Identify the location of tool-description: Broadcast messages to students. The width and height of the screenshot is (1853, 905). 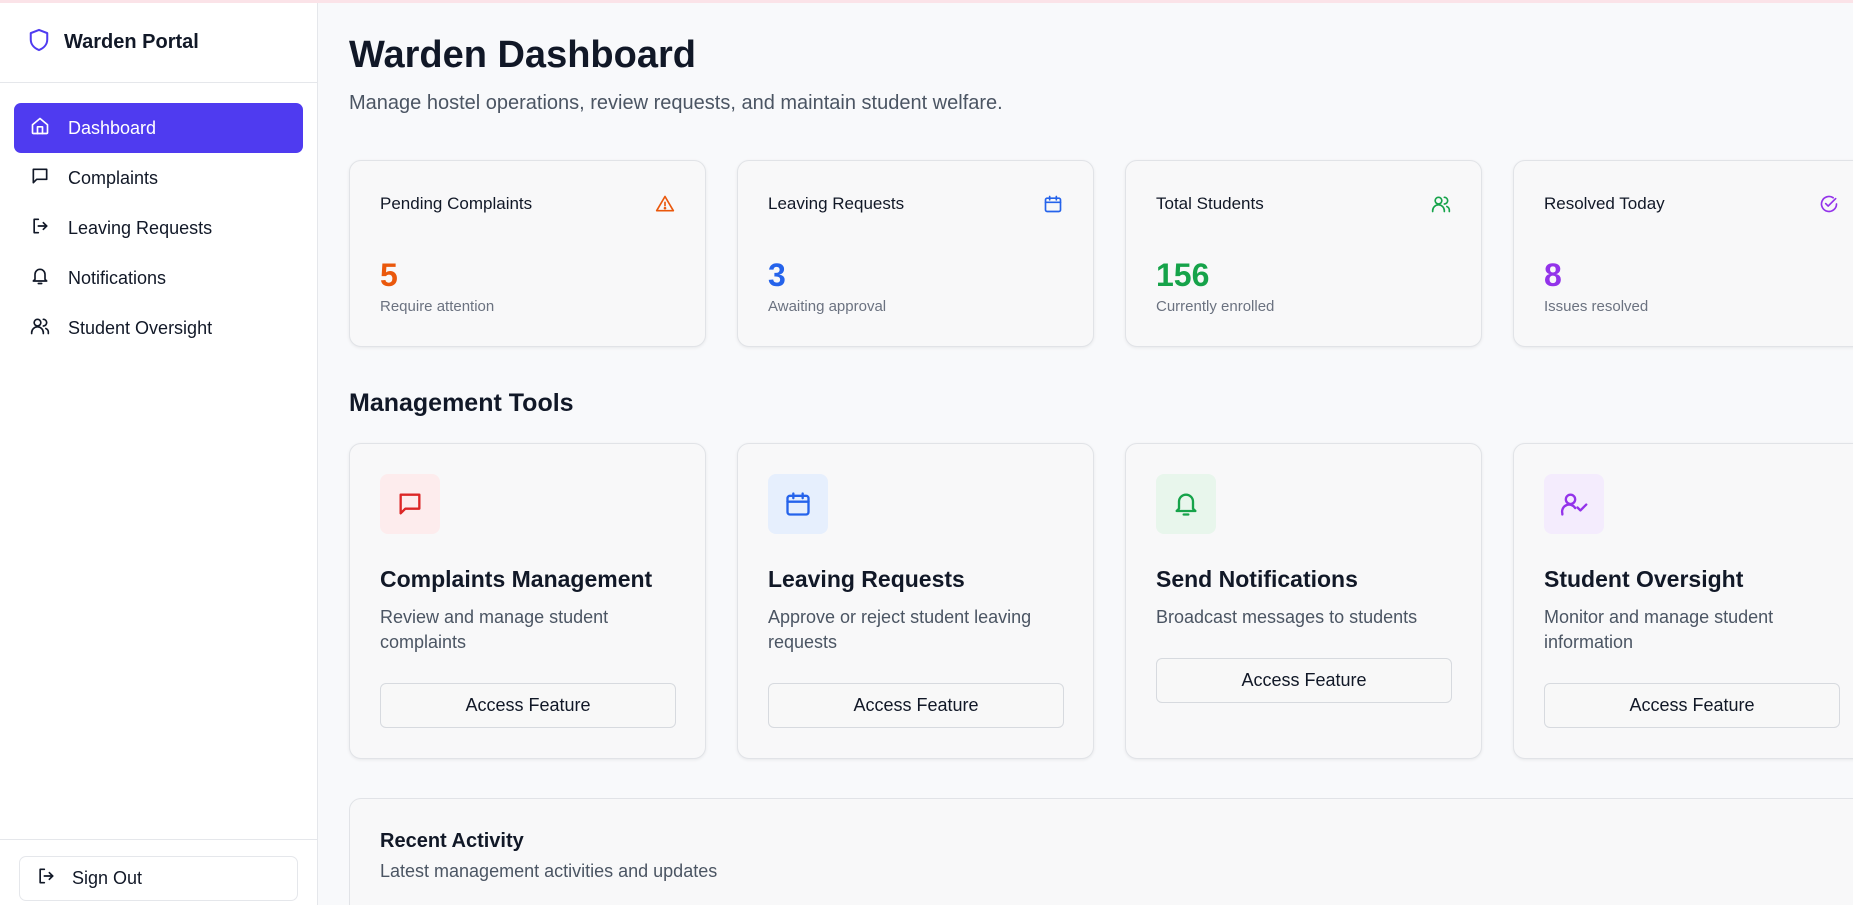
(1287, 617).